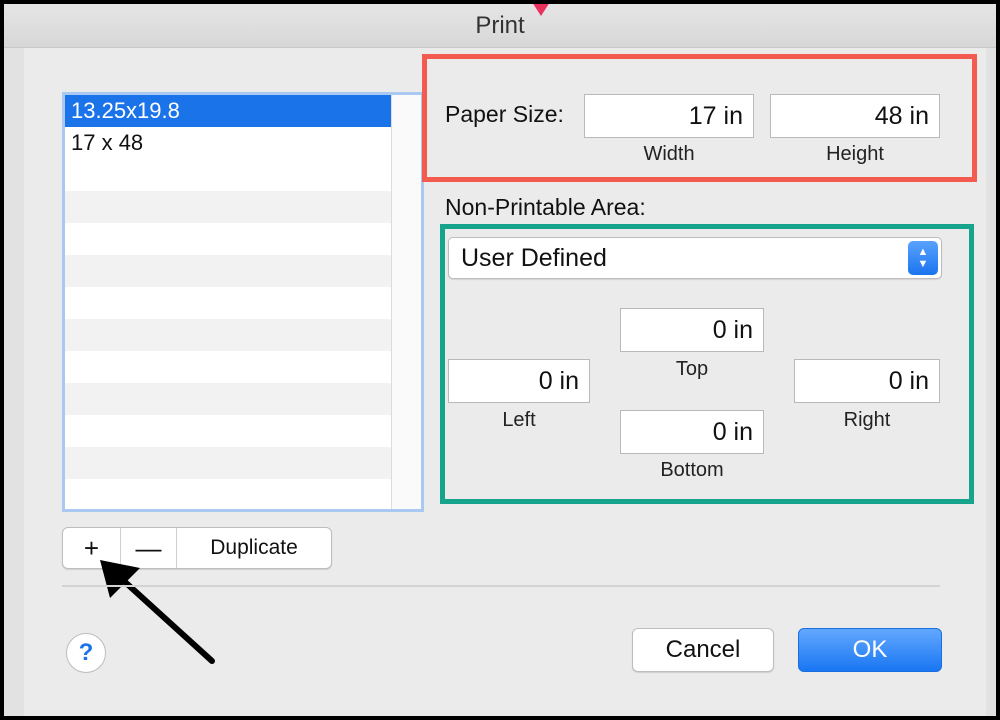 This screenshot has height=720, width=1000. Describe the element at coordinates (406, 302) in the screenshot. I see `list-scrollbar` at that location.